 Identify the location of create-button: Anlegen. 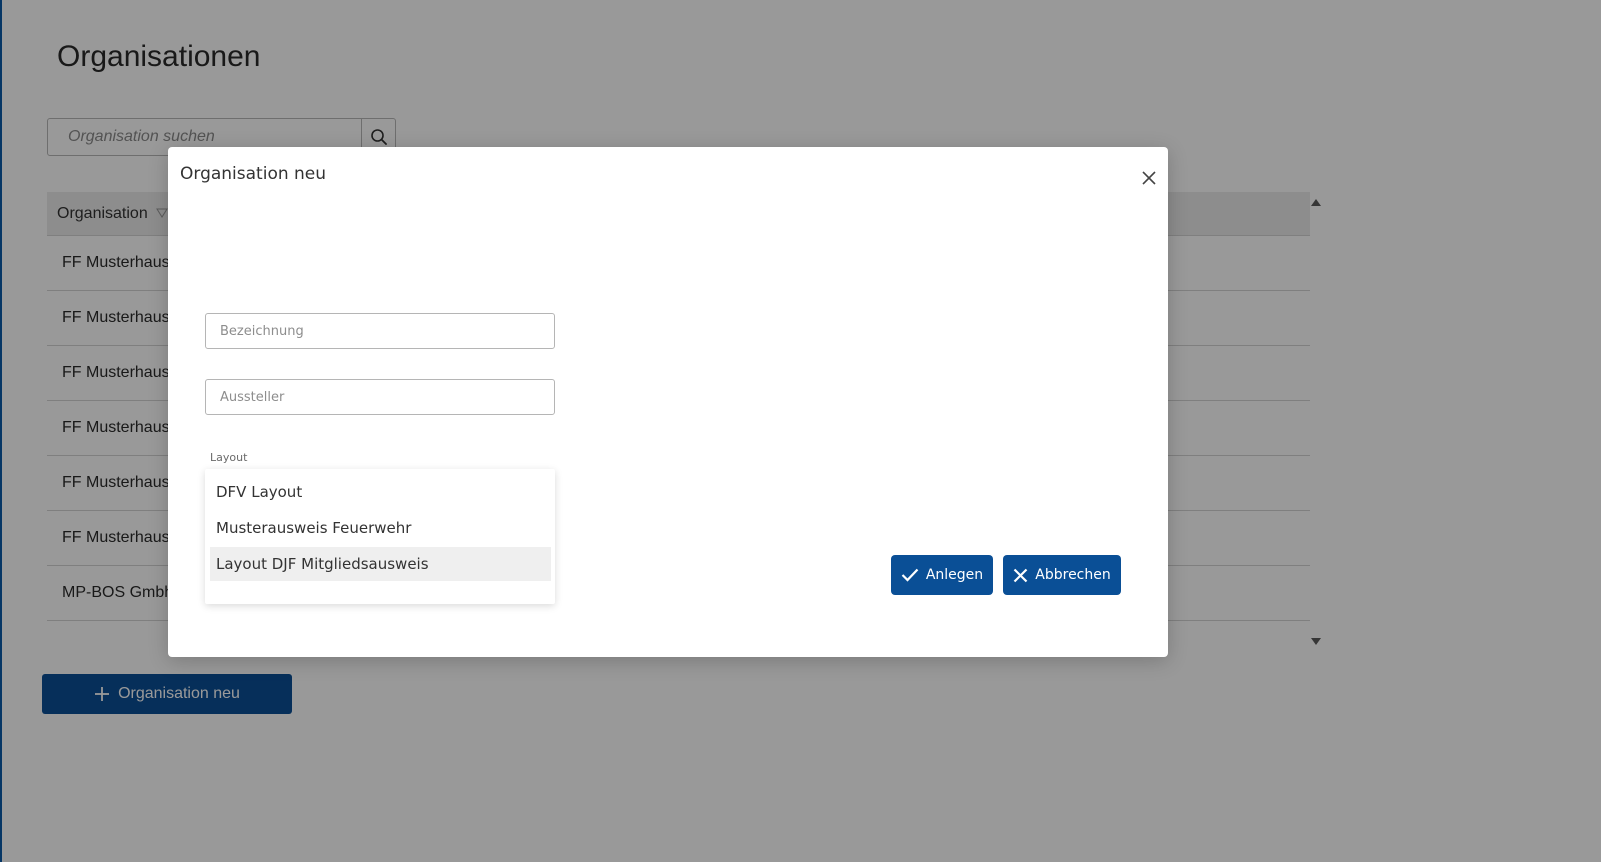
(942, 575).